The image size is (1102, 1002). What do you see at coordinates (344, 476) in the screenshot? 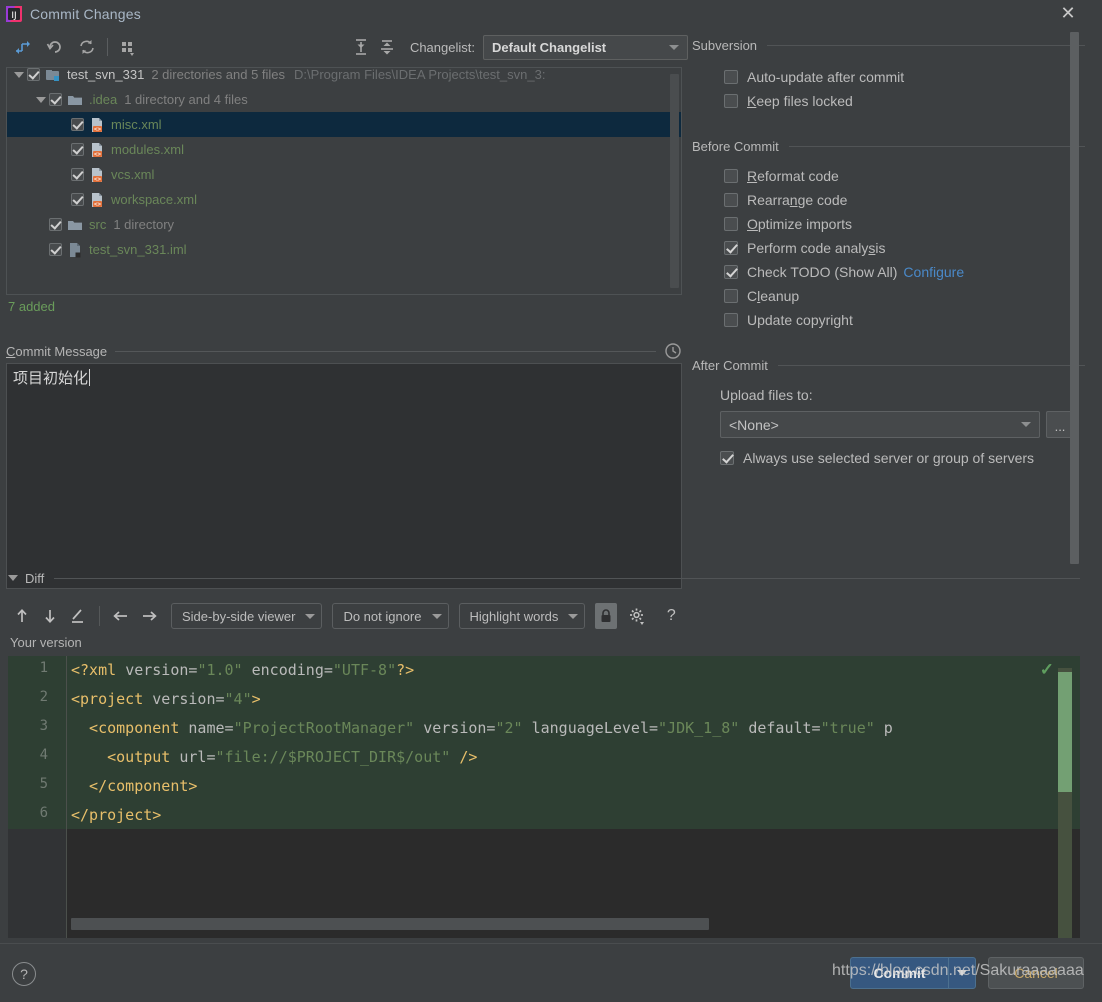
I see `commit-message-input: 项目初始化` at bounding box center [344, 476].